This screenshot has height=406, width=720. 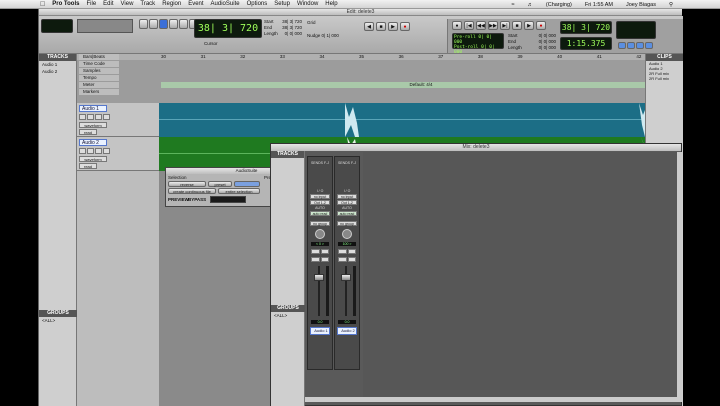 What do you see at coordinates (380, 92) in the screenshot?
I see `ruler-markers: Markers` at bounding box center [380, 92].